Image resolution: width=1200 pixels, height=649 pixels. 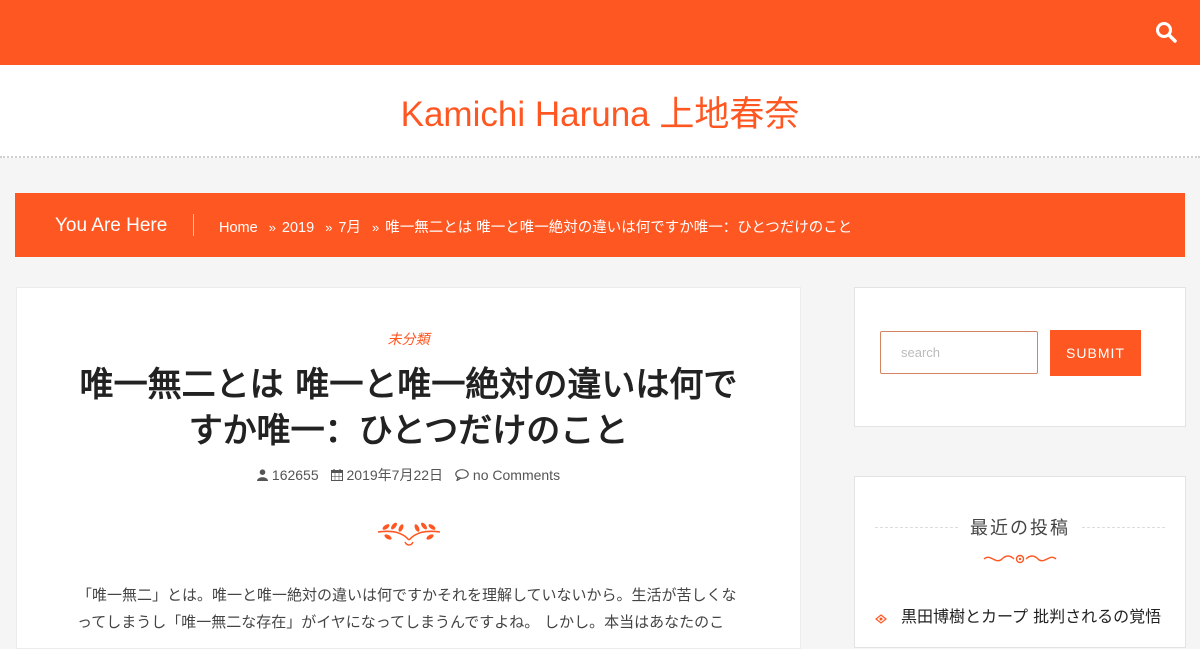 I want to click on post-meta: 162655 2019年7月22日 no Comments, so click(x=408, y=475).